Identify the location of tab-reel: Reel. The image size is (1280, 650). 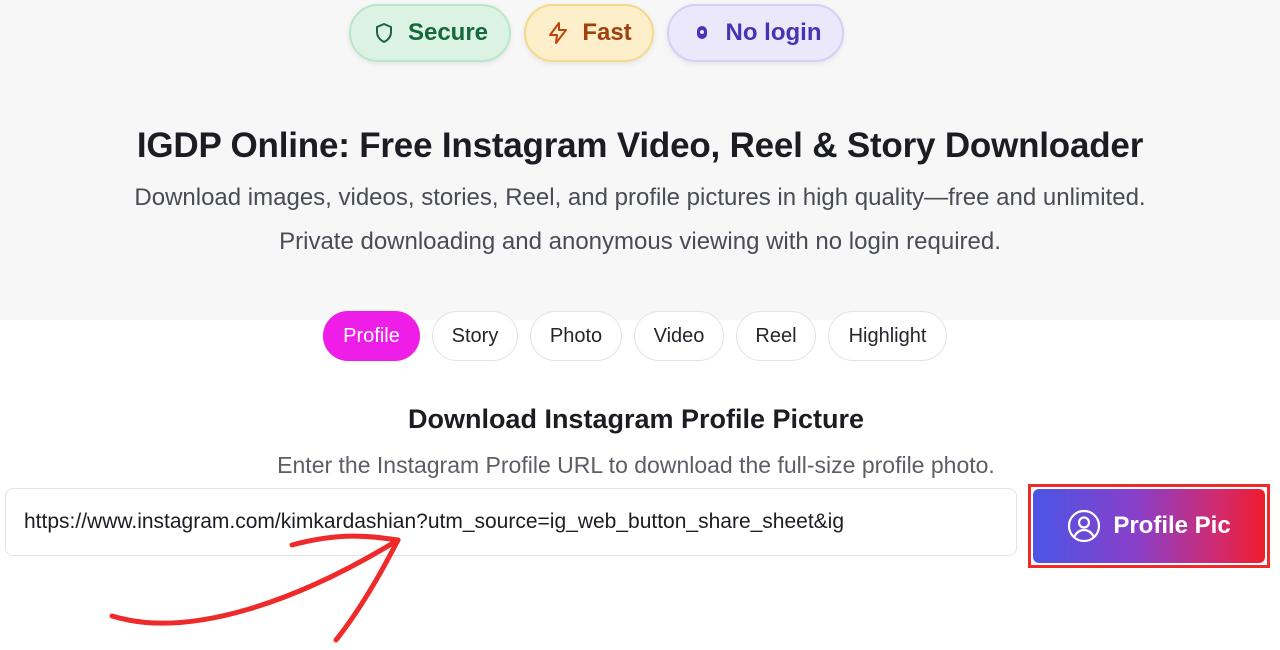
(776, 336).